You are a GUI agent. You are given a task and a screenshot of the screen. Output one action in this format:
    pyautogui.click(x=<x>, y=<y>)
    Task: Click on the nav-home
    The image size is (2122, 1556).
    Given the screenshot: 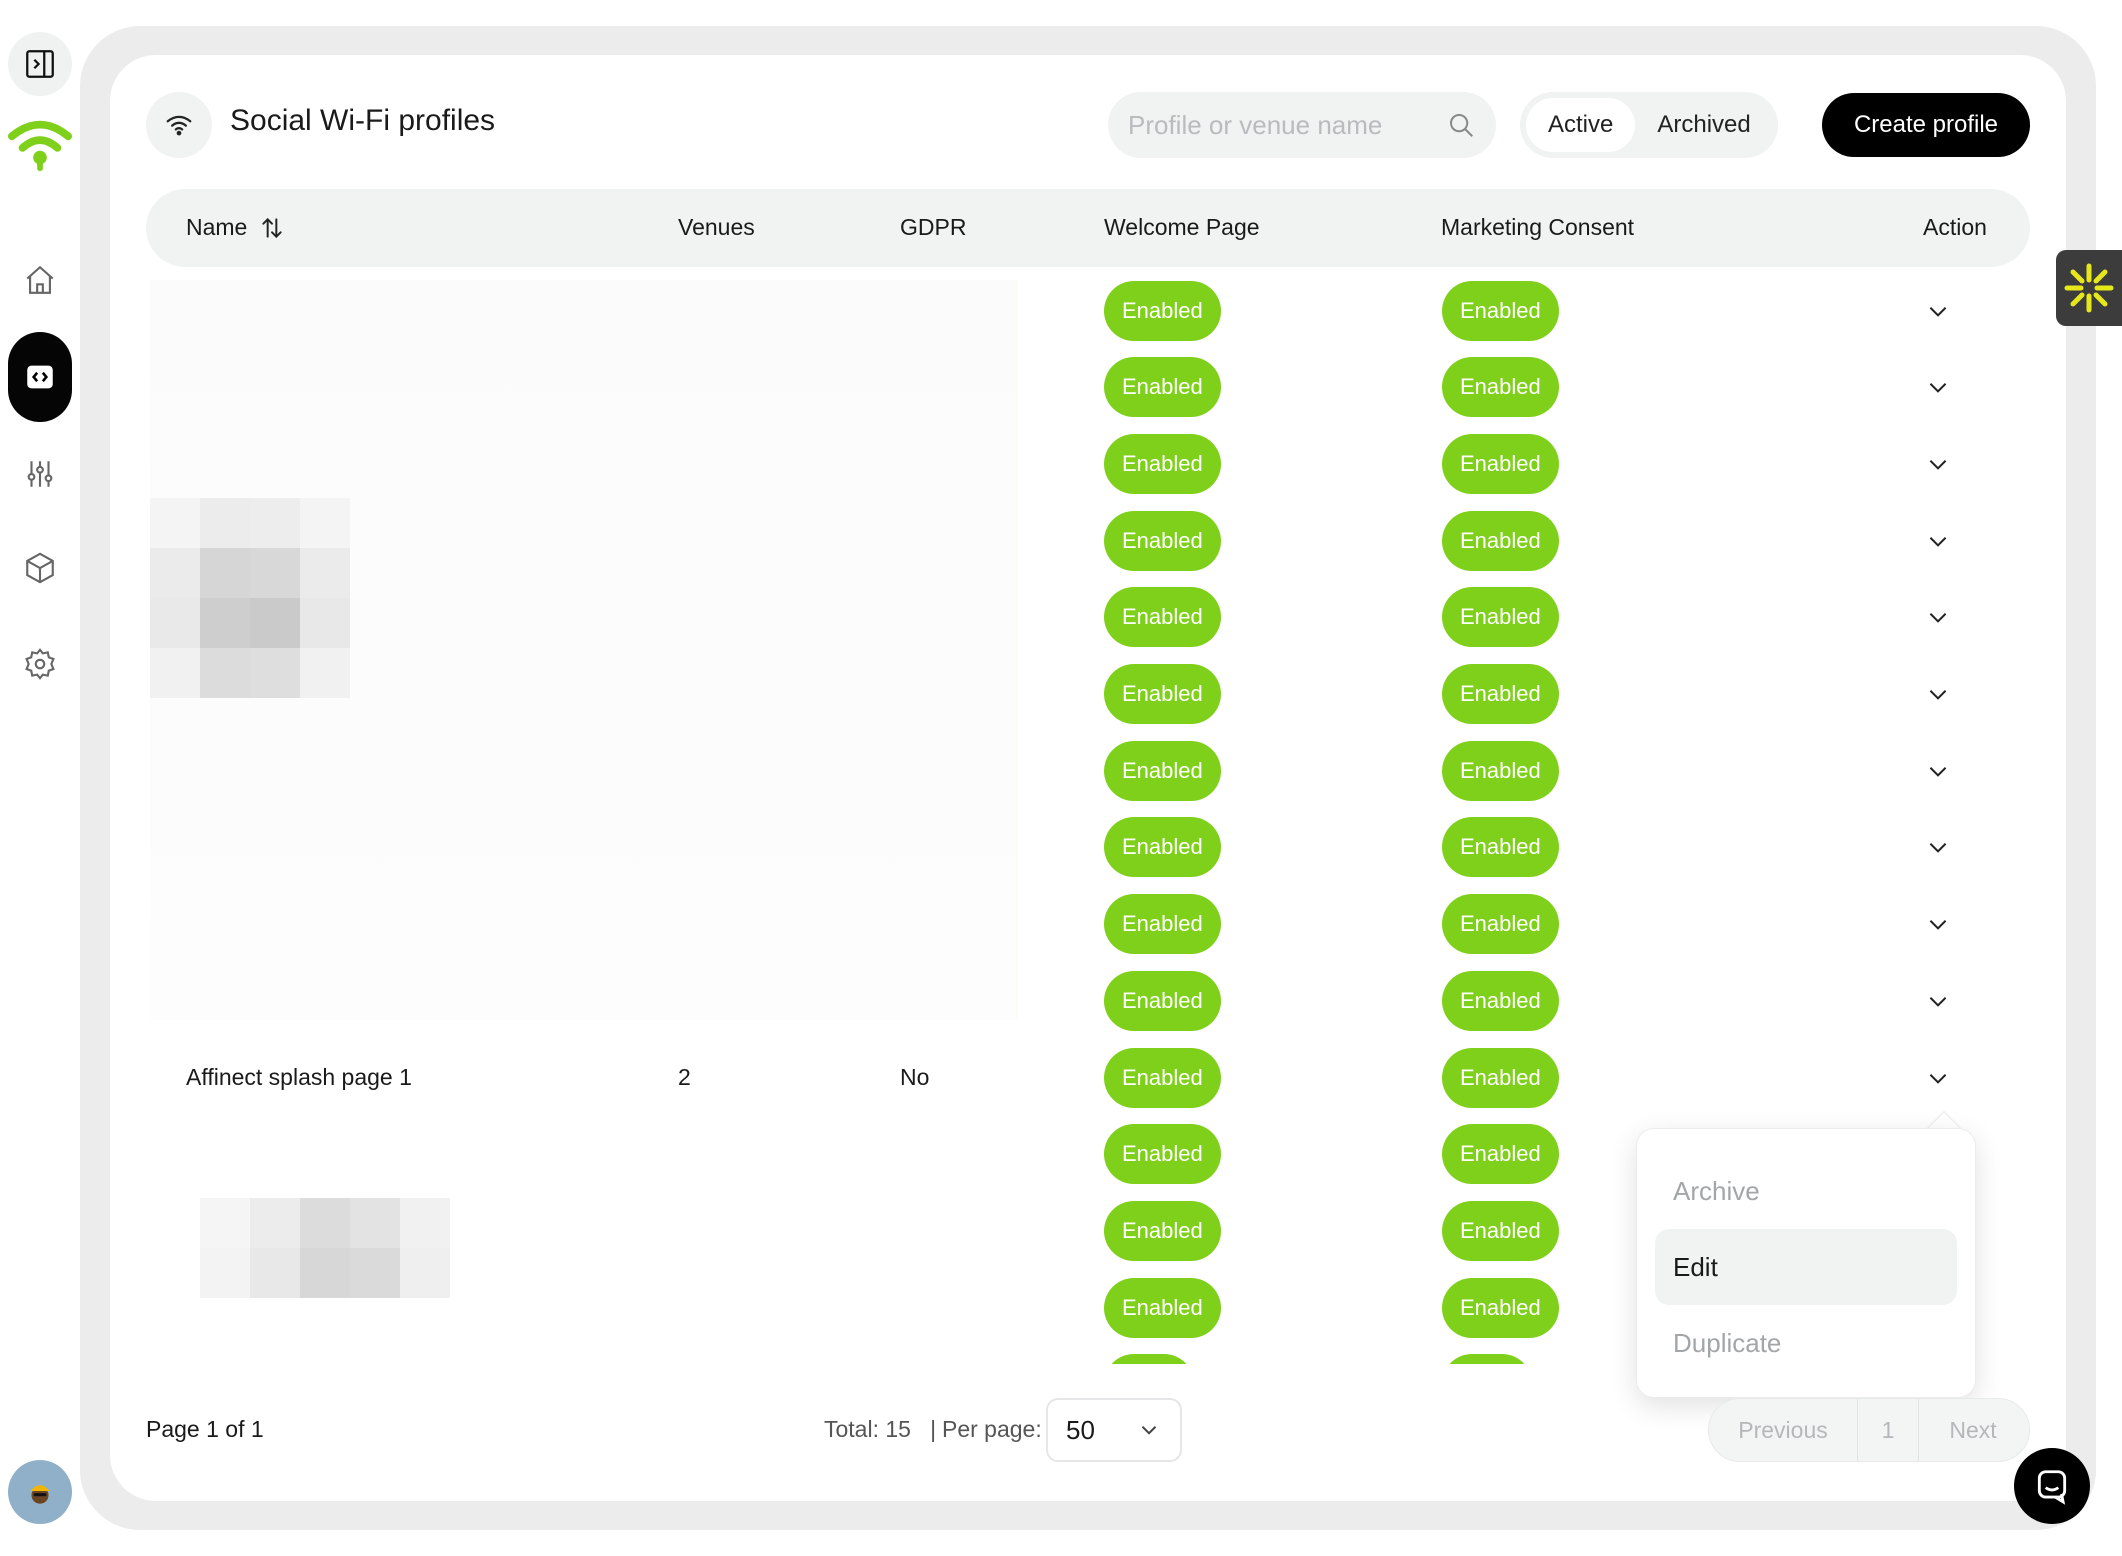 What is the action you would take?
    pyautogui.click(x=40, y=280)
    